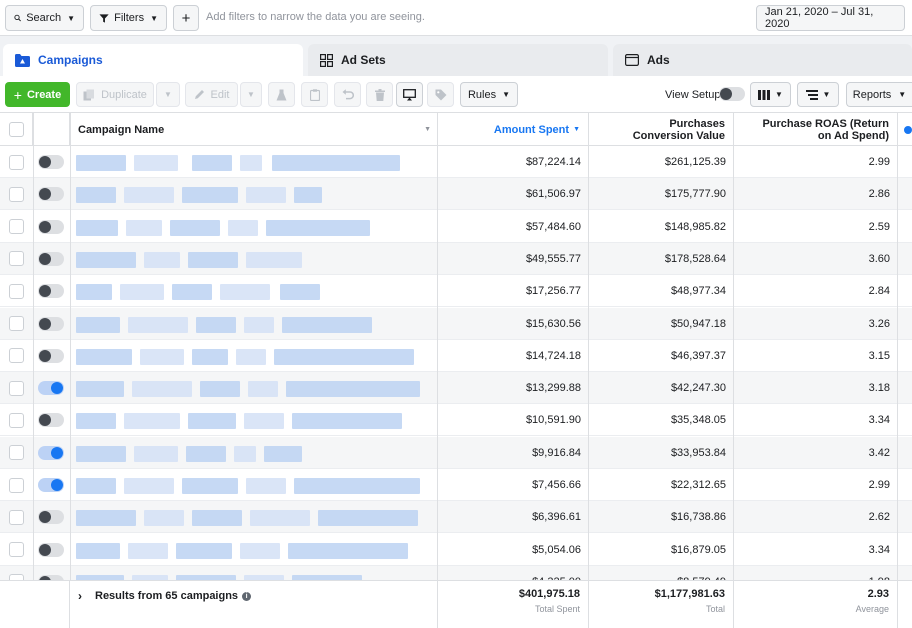 This screenshot has height=628, width=912. Describe the element at coordinates (314, 94) in the screenshot. I see `clipboard-button` at that location.